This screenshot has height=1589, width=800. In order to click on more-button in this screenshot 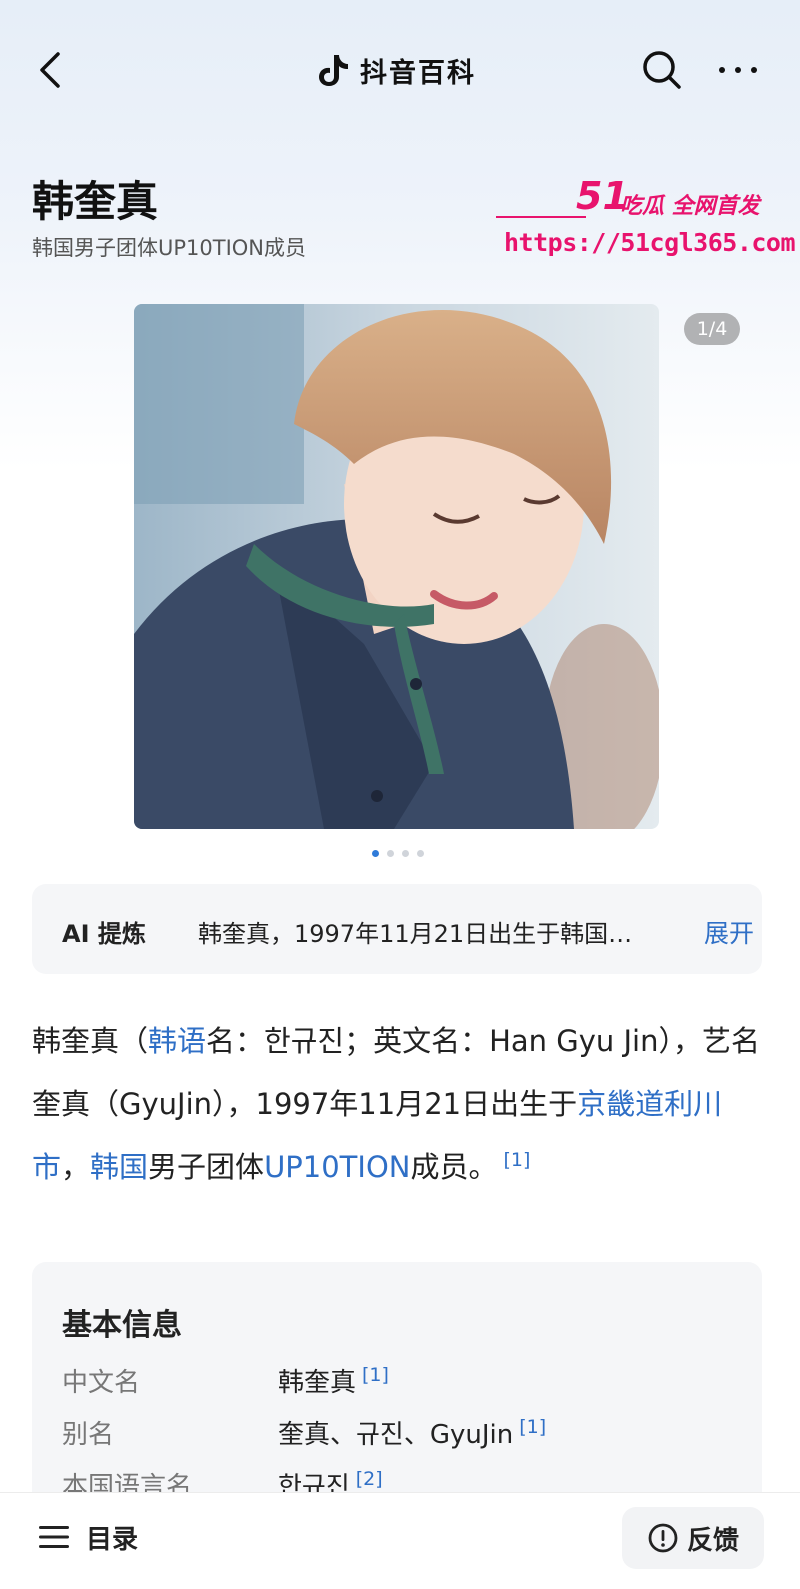, I will do `click(738, 70)`.